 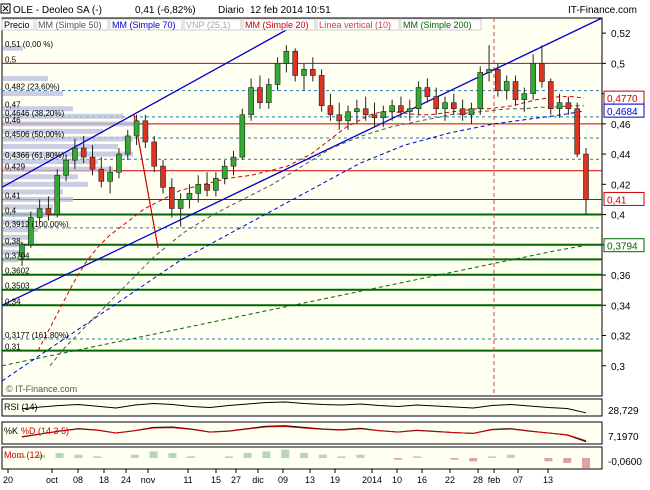 What do you see at coordinates (302, 407) in the screenshot?
I see `rsi-panel` at bounding box center [302, 407].